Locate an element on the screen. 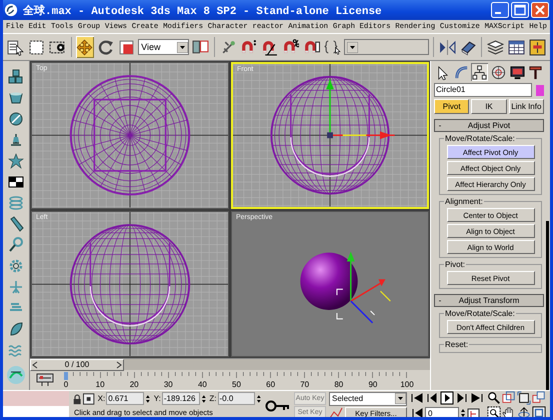 This screenshot has width=553, height=420. absolute-mode-icon is located at coordinates (89, 398).